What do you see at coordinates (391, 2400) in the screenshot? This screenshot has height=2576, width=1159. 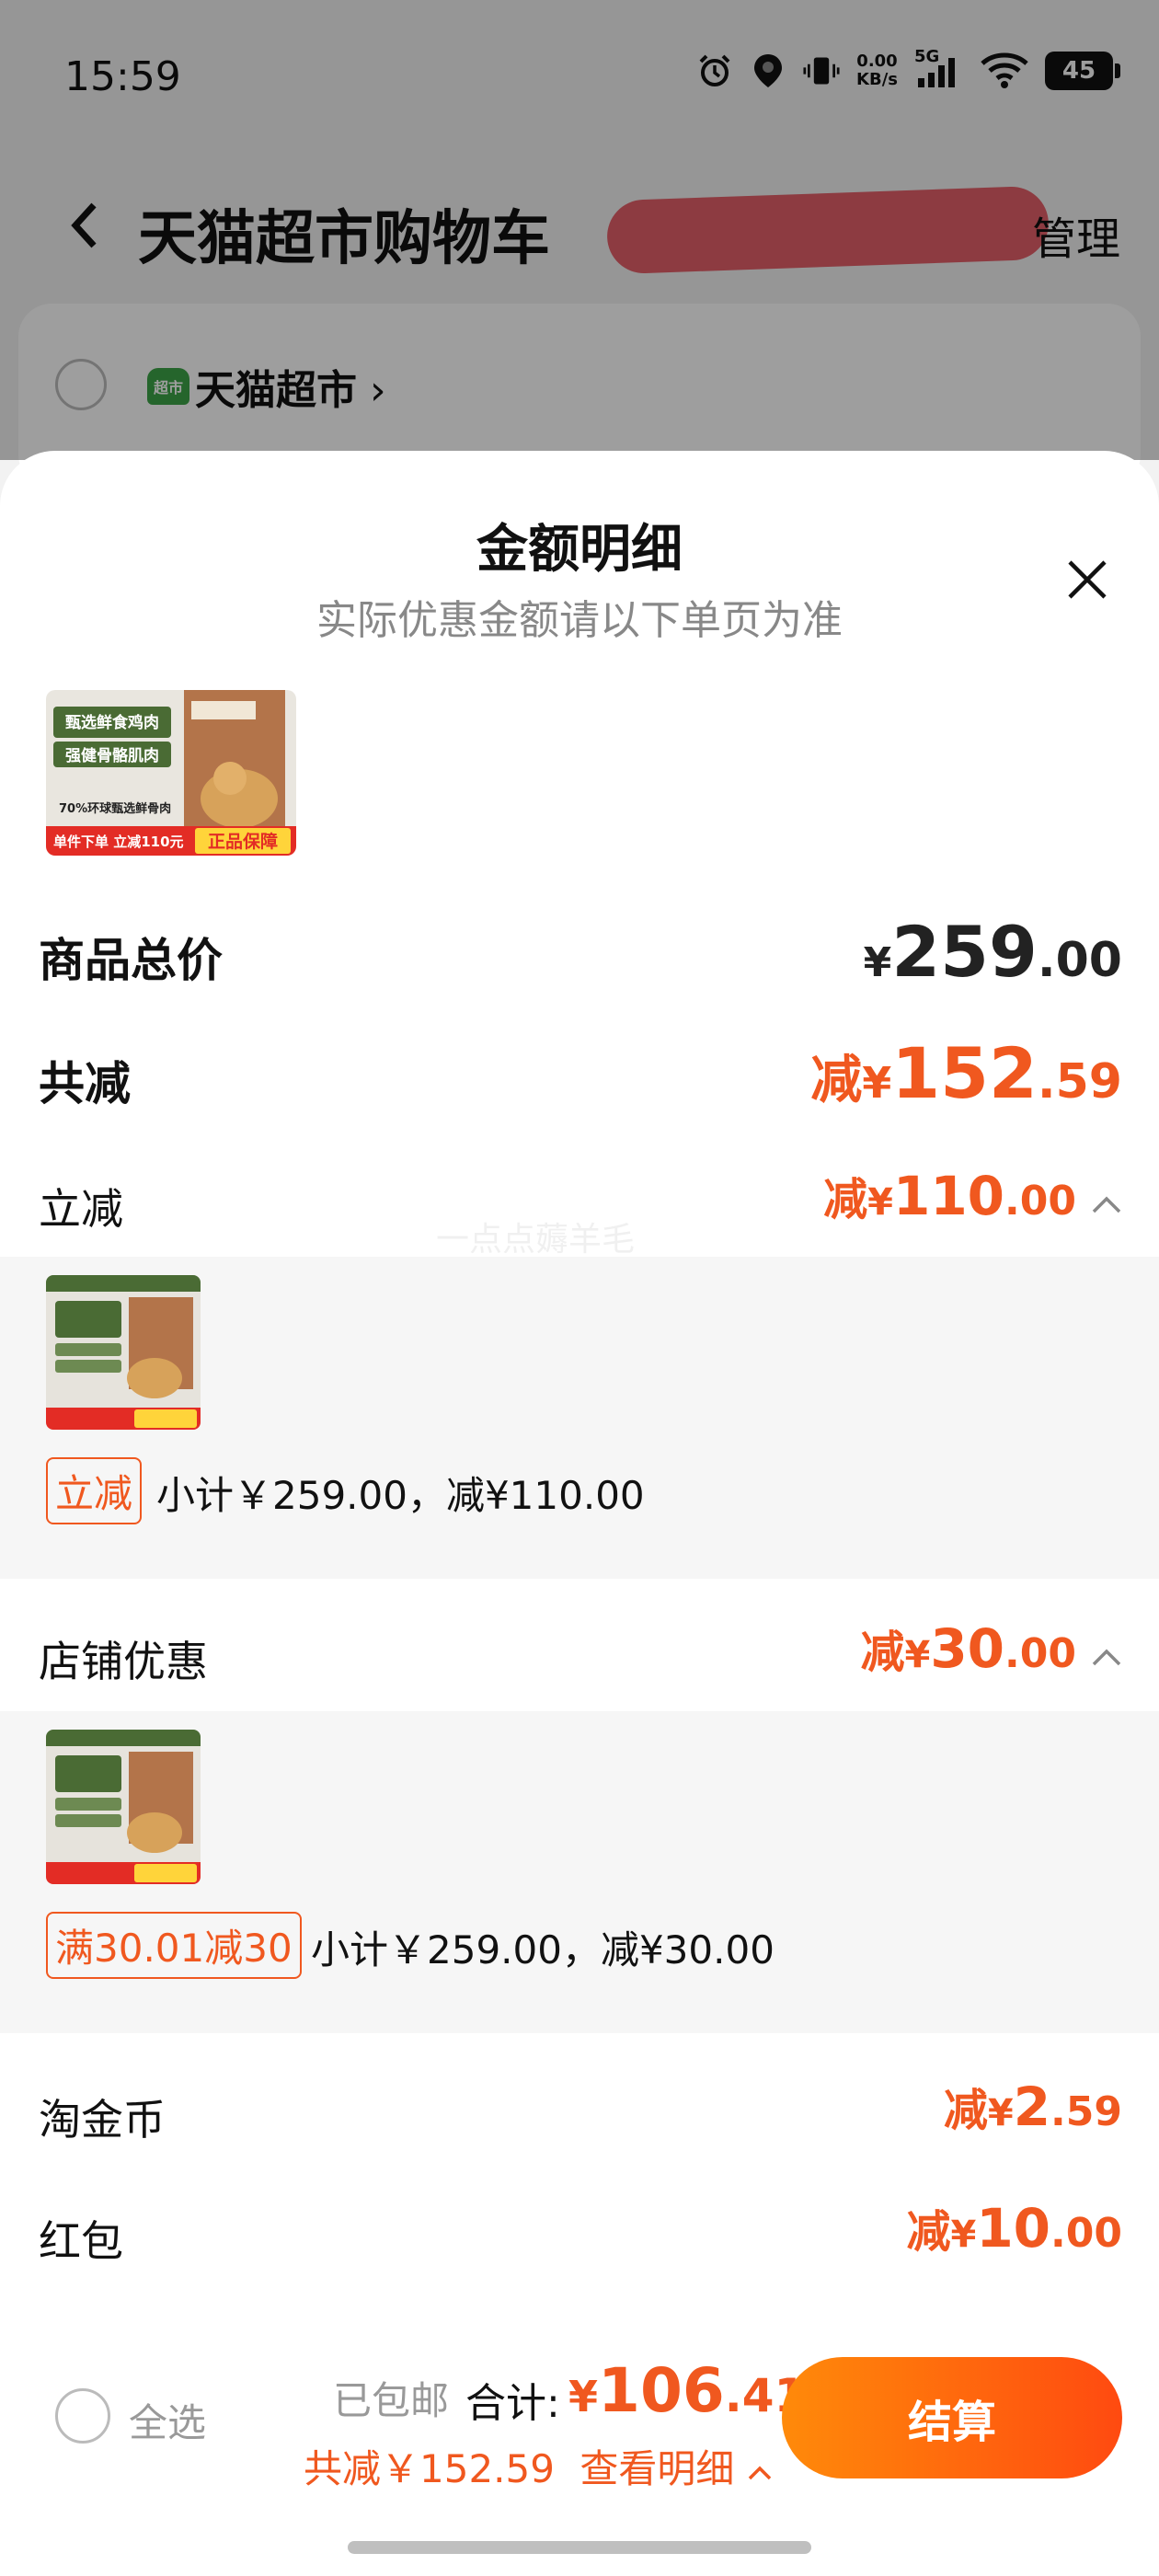 I see `free-shipping-label: 已包邮` at bounding box center [391, 2400].